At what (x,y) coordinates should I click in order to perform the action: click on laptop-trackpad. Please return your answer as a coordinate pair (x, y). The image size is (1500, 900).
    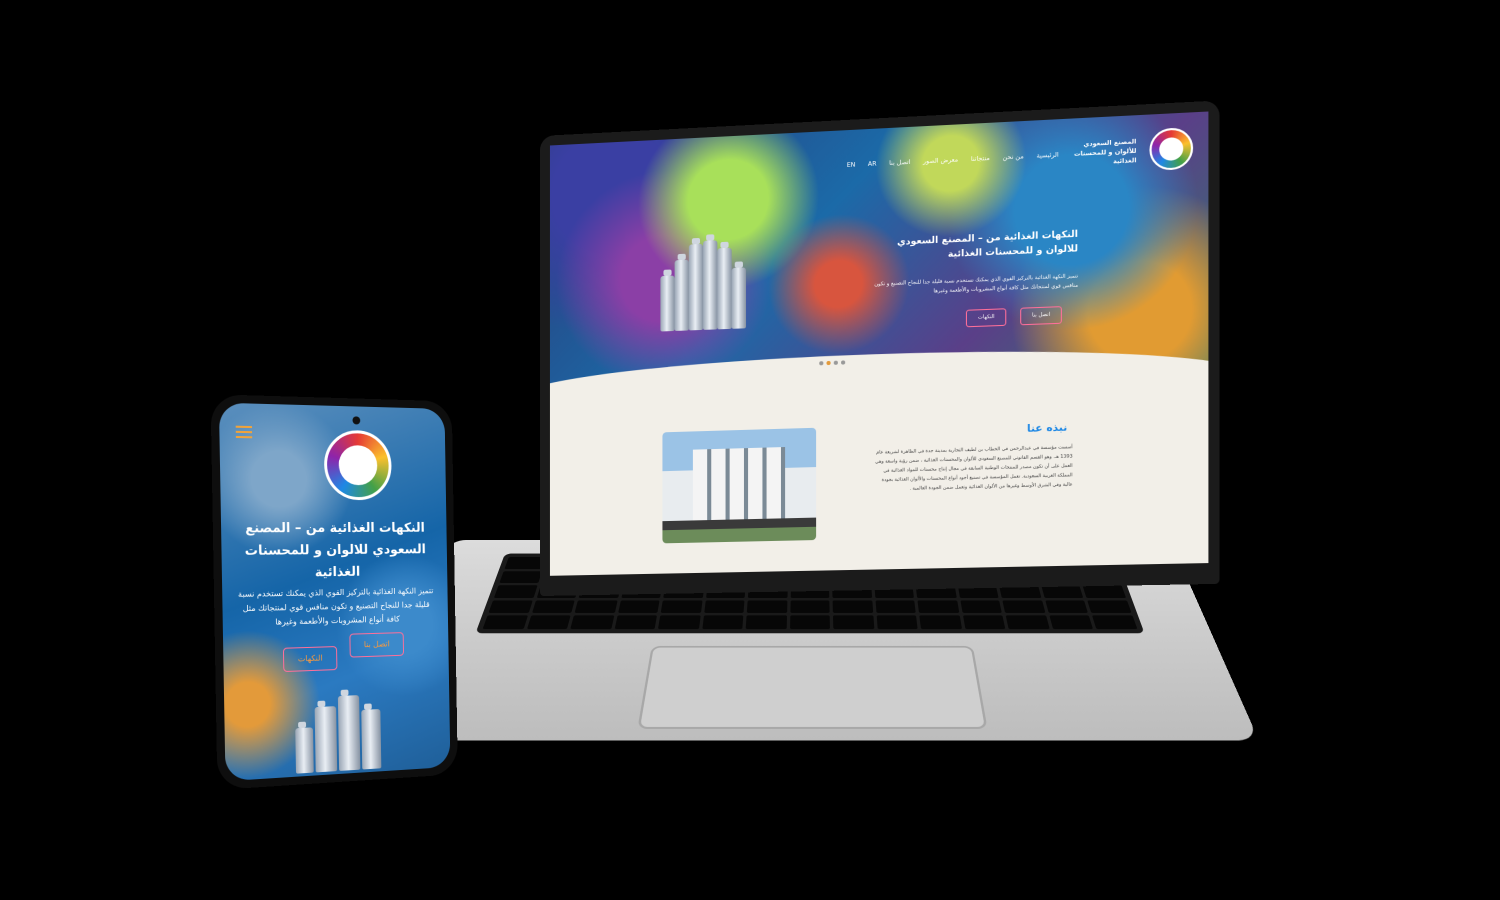
    Looking at the image, I should click on (812, 687).